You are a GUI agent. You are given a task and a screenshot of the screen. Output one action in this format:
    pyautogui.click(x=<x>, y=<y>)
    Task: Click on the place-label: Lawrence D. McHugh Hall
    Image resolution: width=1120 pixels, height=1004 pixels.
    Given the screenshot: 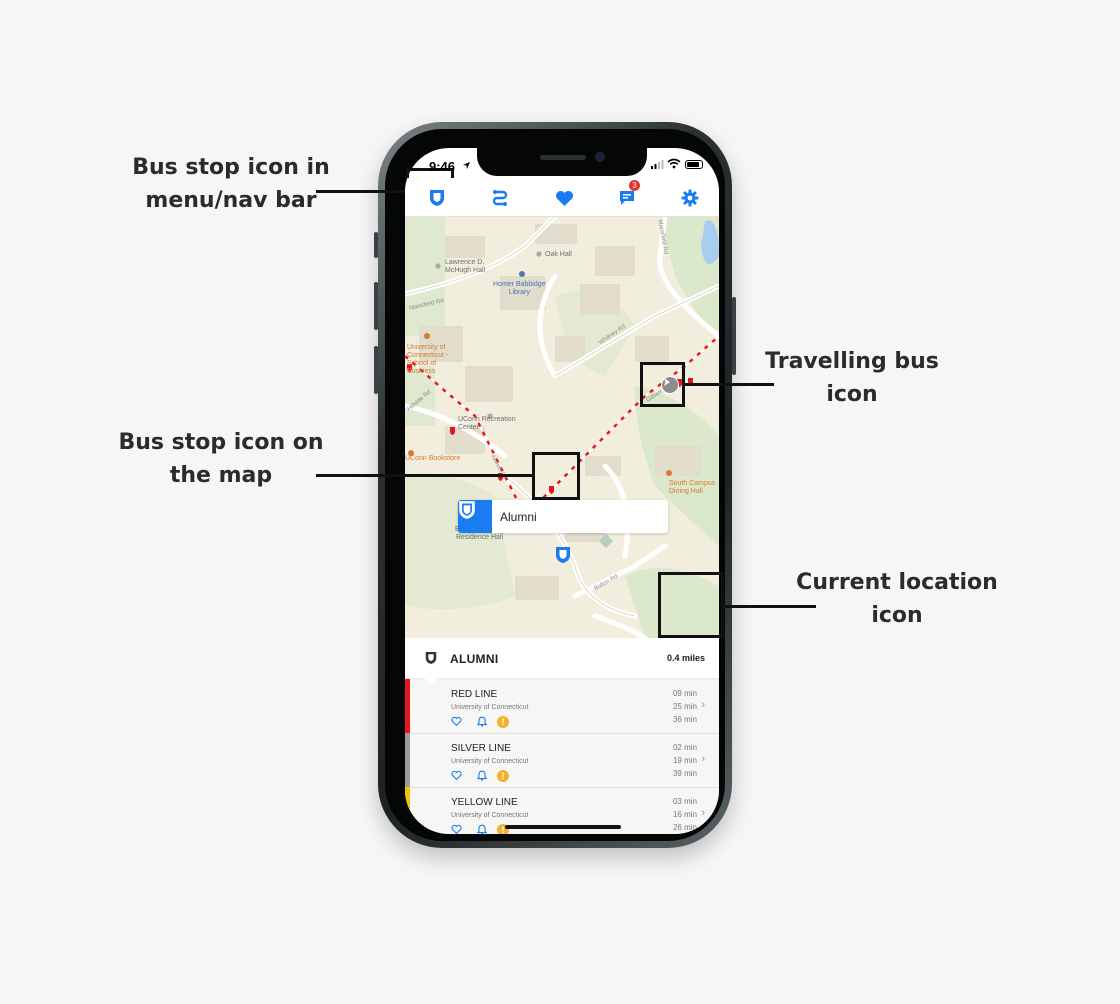 What is the action you would take?
    pyautogui.click(x=465, y=266)
    